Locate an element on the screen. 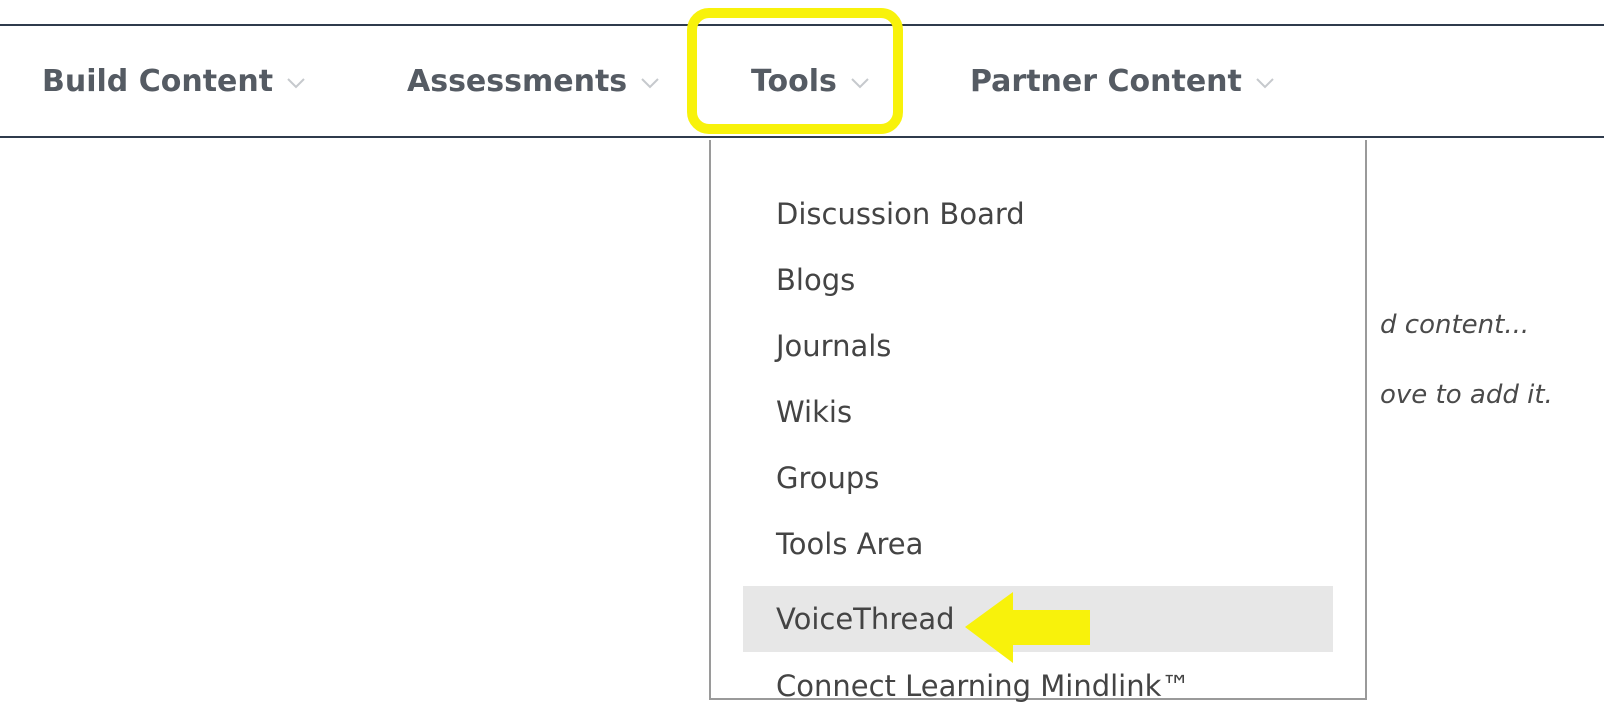  dropdown-item-groups: Groups is located at coordinates (827, 478).